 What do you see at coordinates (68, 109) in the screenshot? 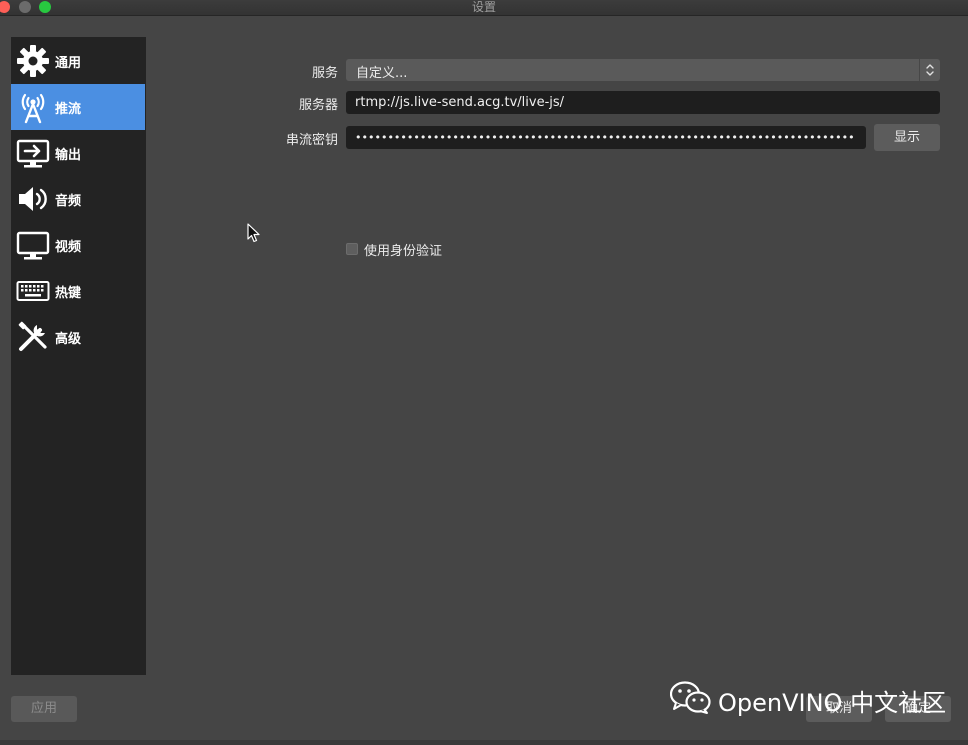
I see `sidebar-item-label: 推流` at bounding box center [68, 109].